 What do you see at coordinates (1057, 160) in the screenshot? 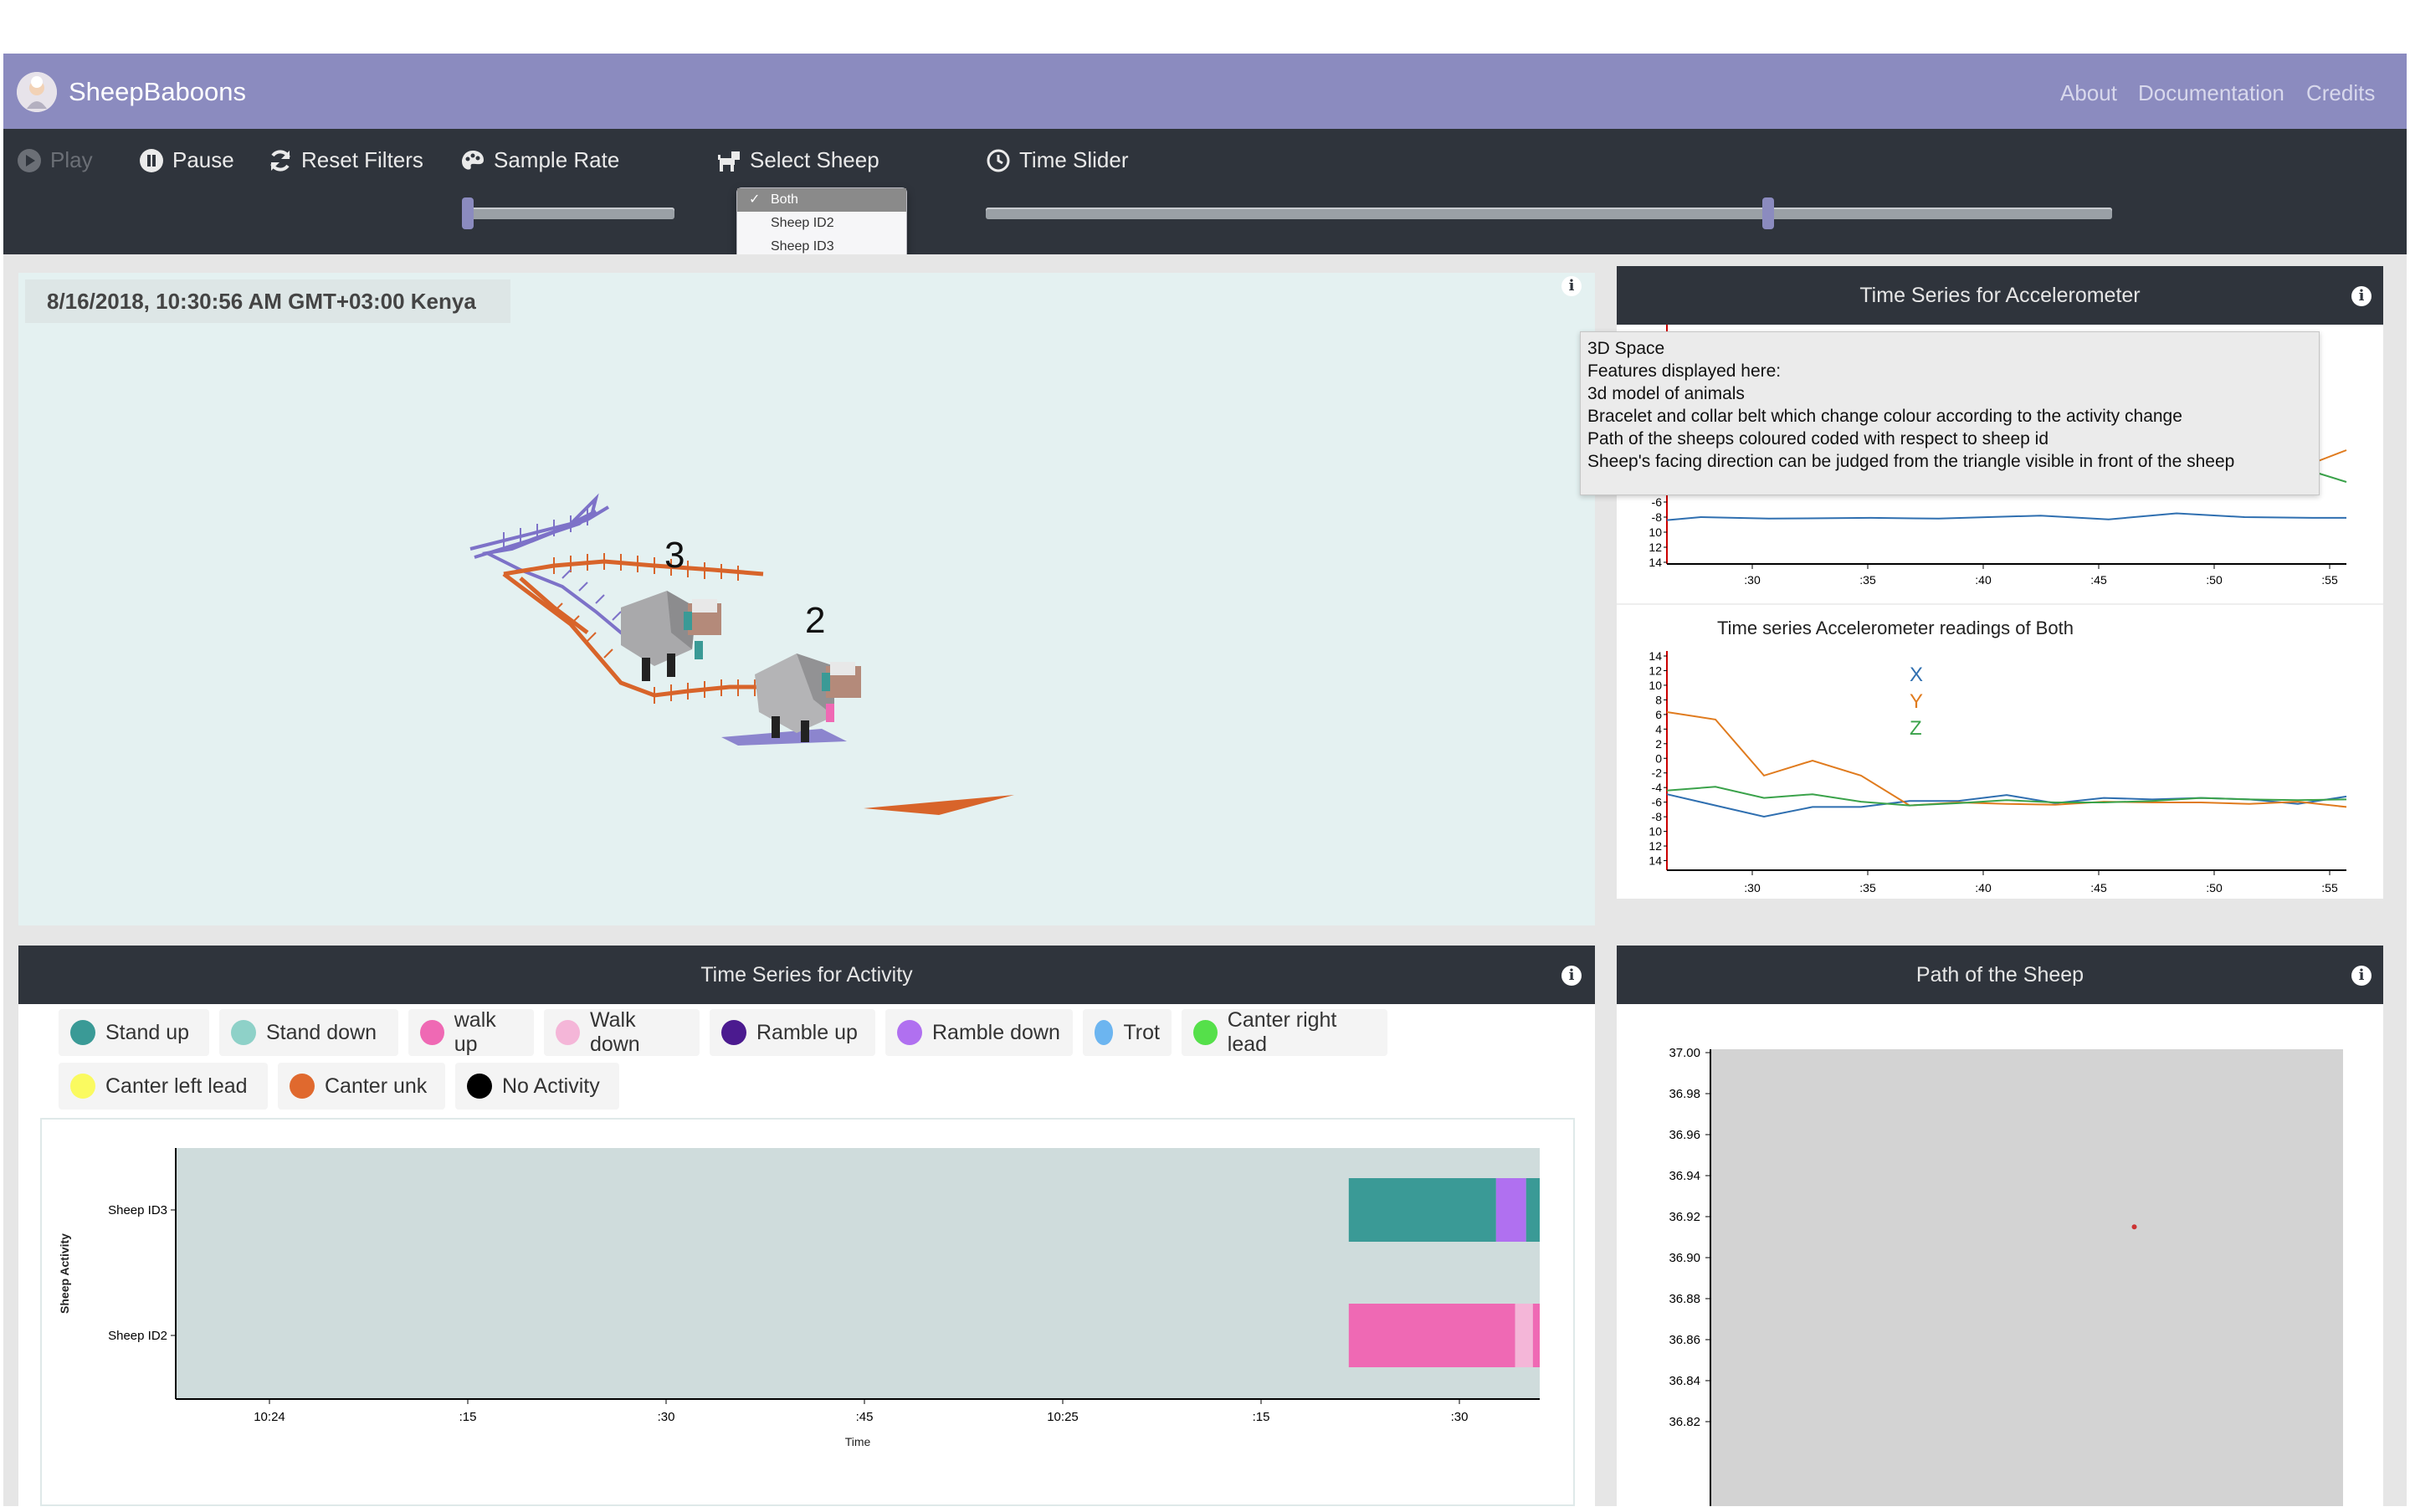
I see `time-slider-label: Time Slider` at bounding box center [1057, 160].